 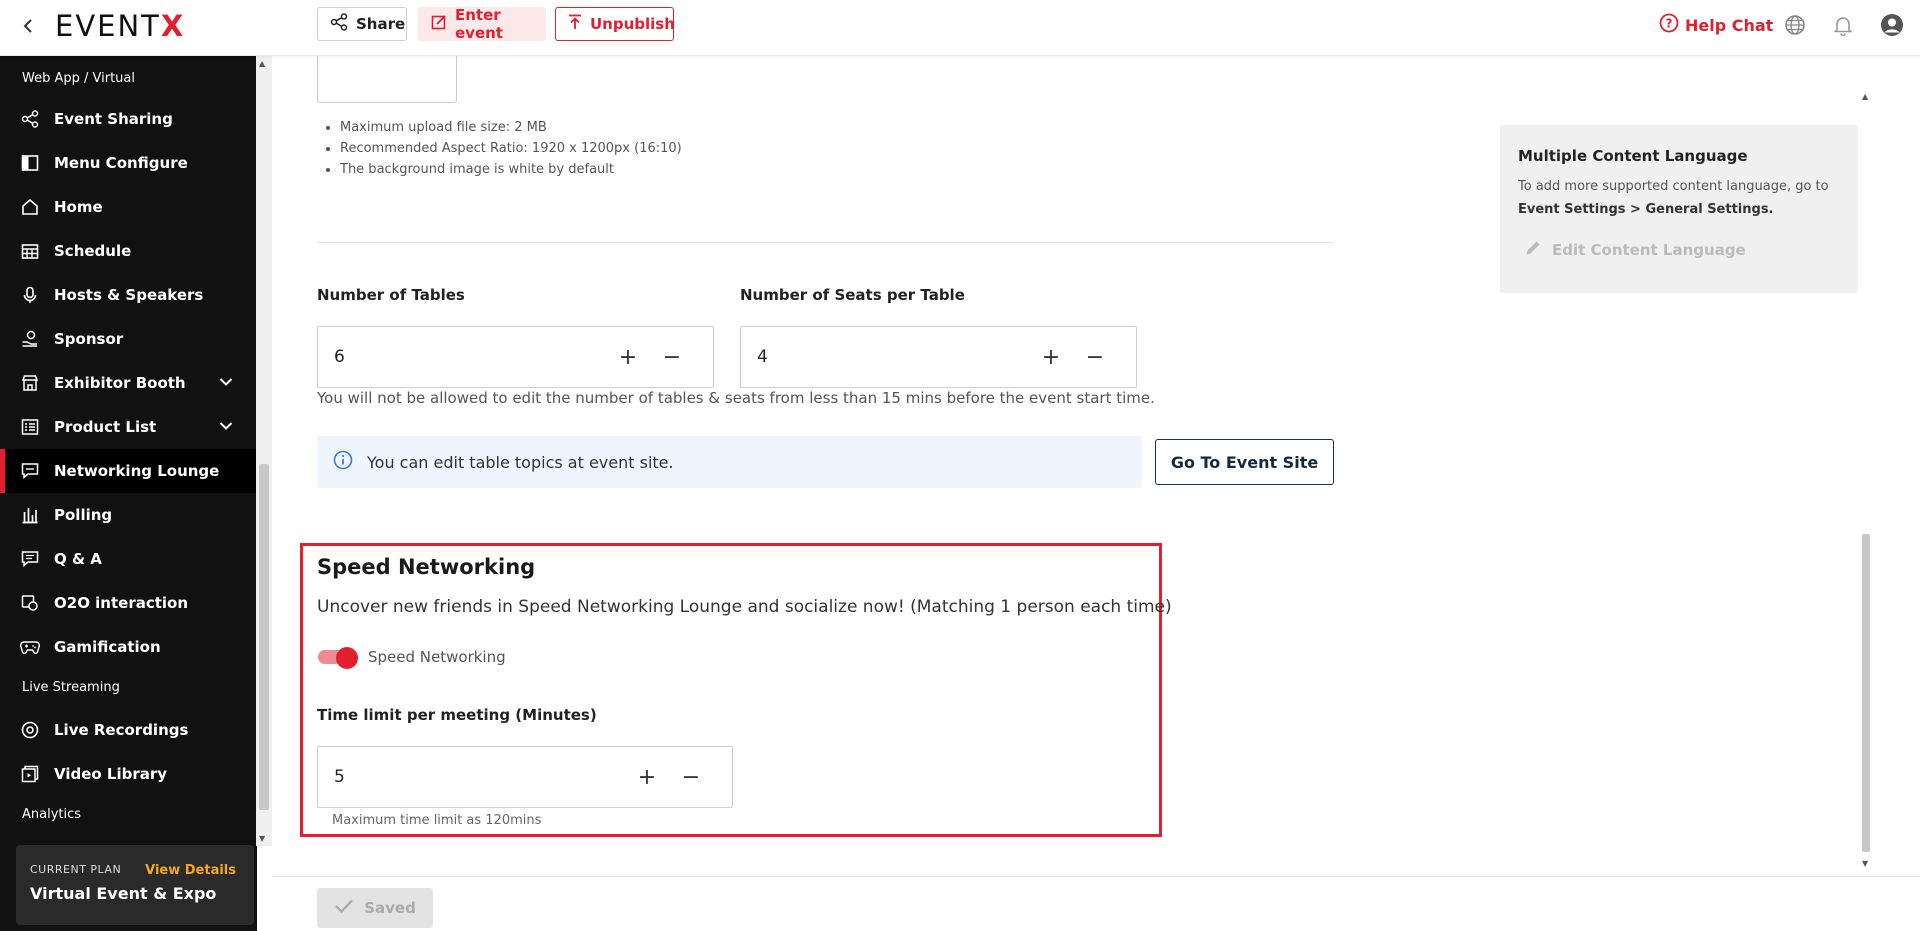 What do you see at coordinates (30, 730) in the screenshot?
I see `record-icon` at bounding box center [30, 730].